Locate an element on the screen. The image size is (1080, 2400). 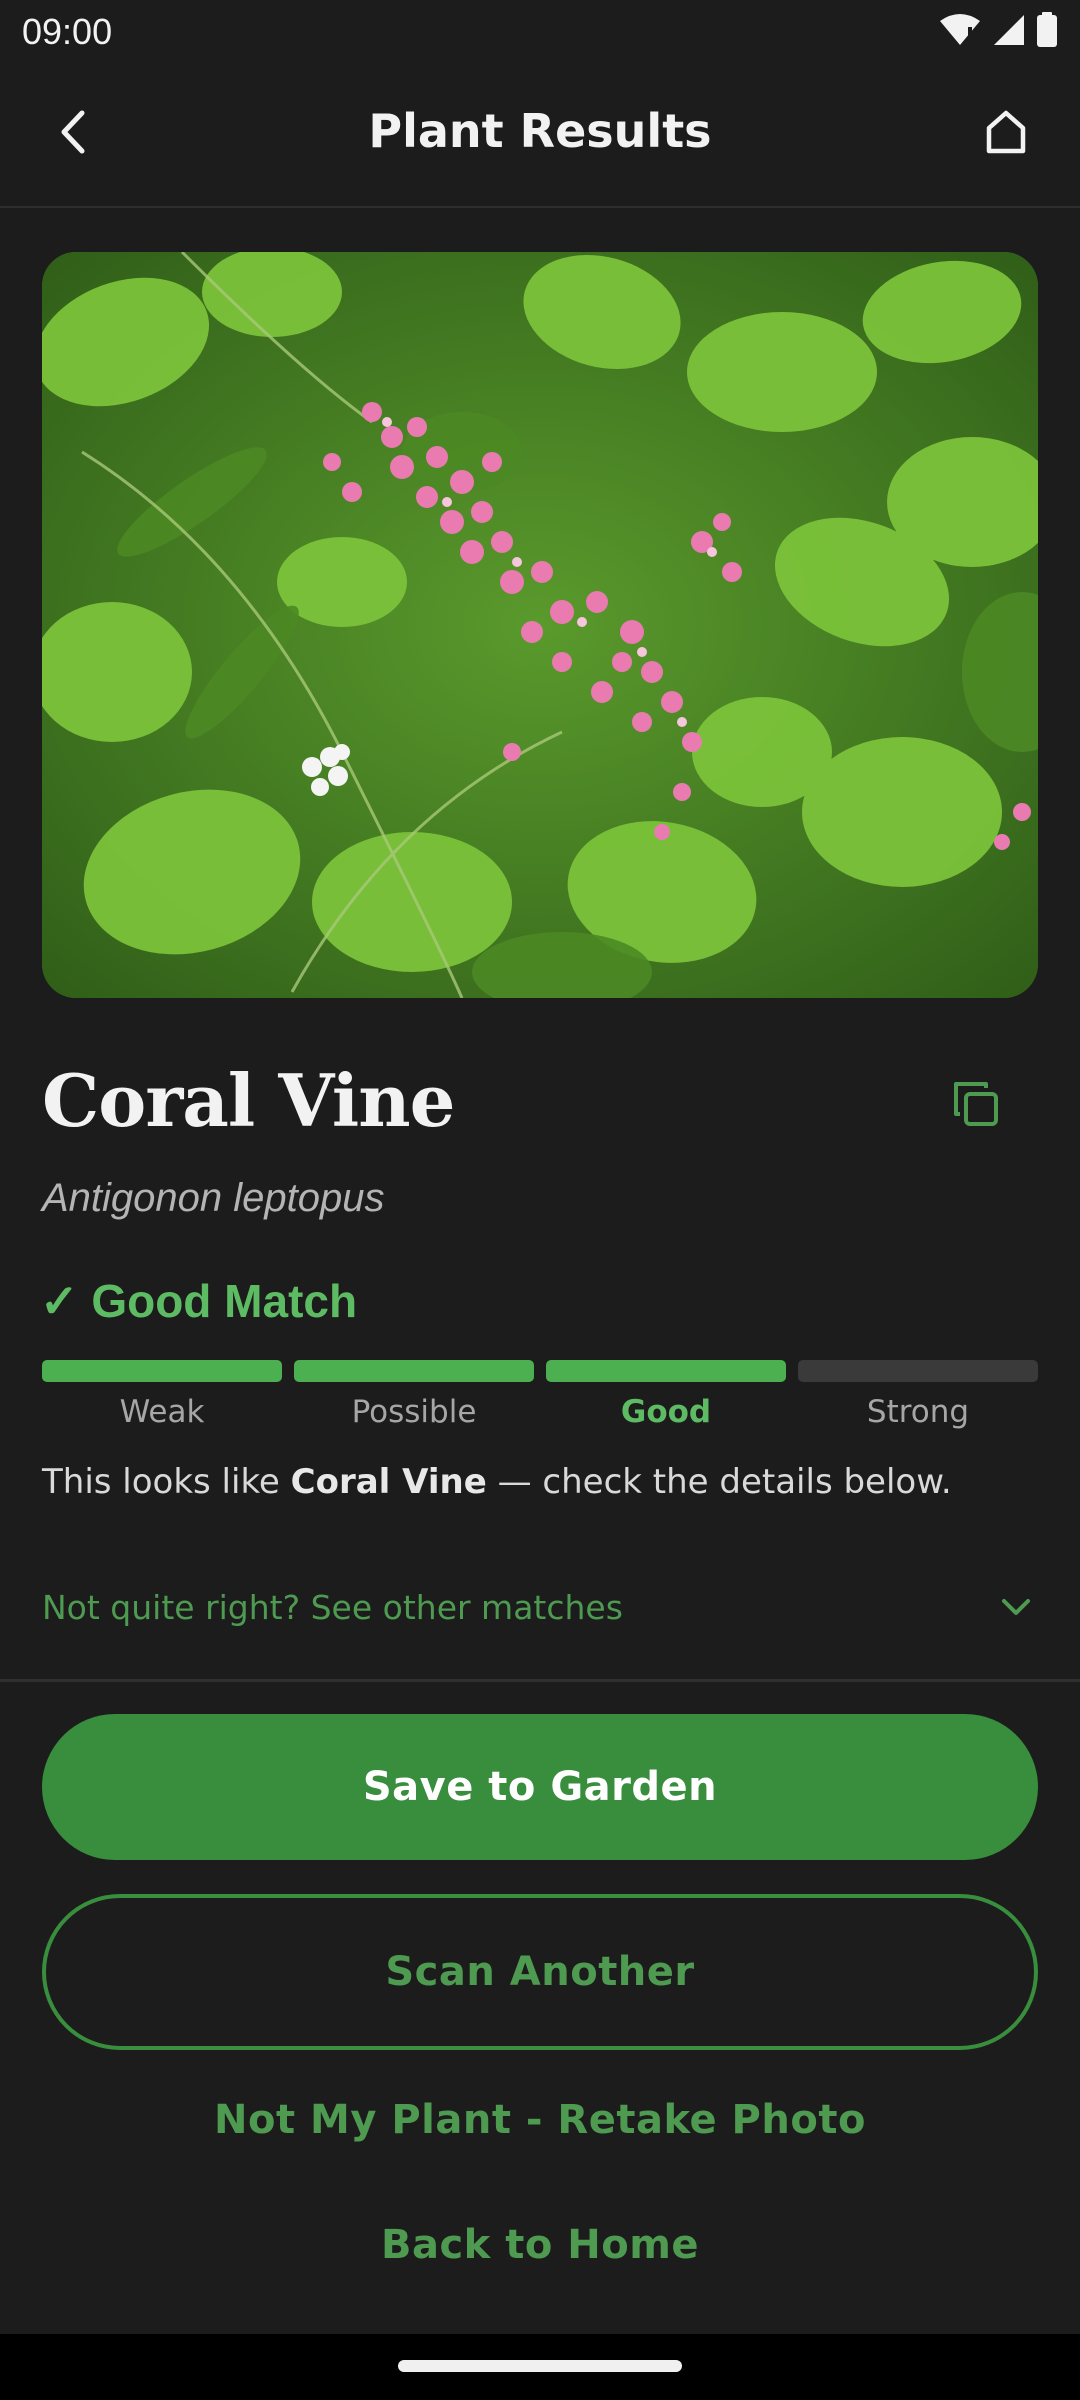
scan-another-button: Scan Another is located at coordinates (540, 1972).